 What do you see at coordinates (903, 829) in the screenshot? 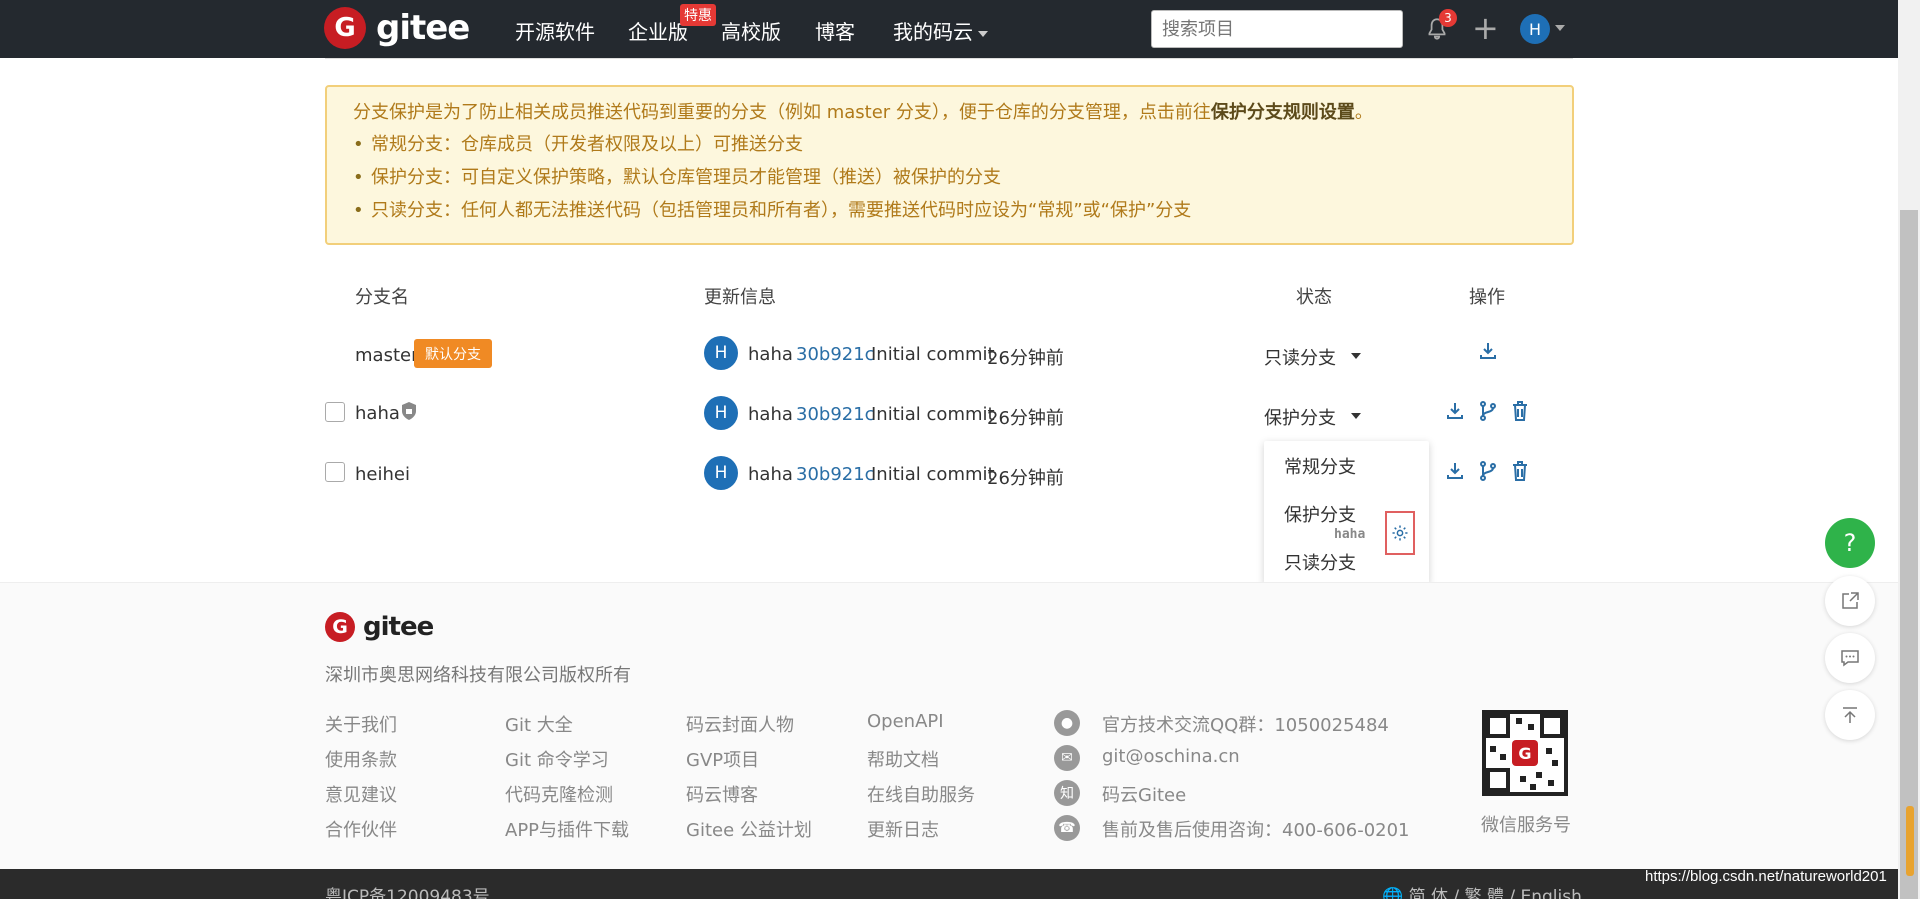
I see `footer-link: 更新日志` at bounding box center [903, 829].